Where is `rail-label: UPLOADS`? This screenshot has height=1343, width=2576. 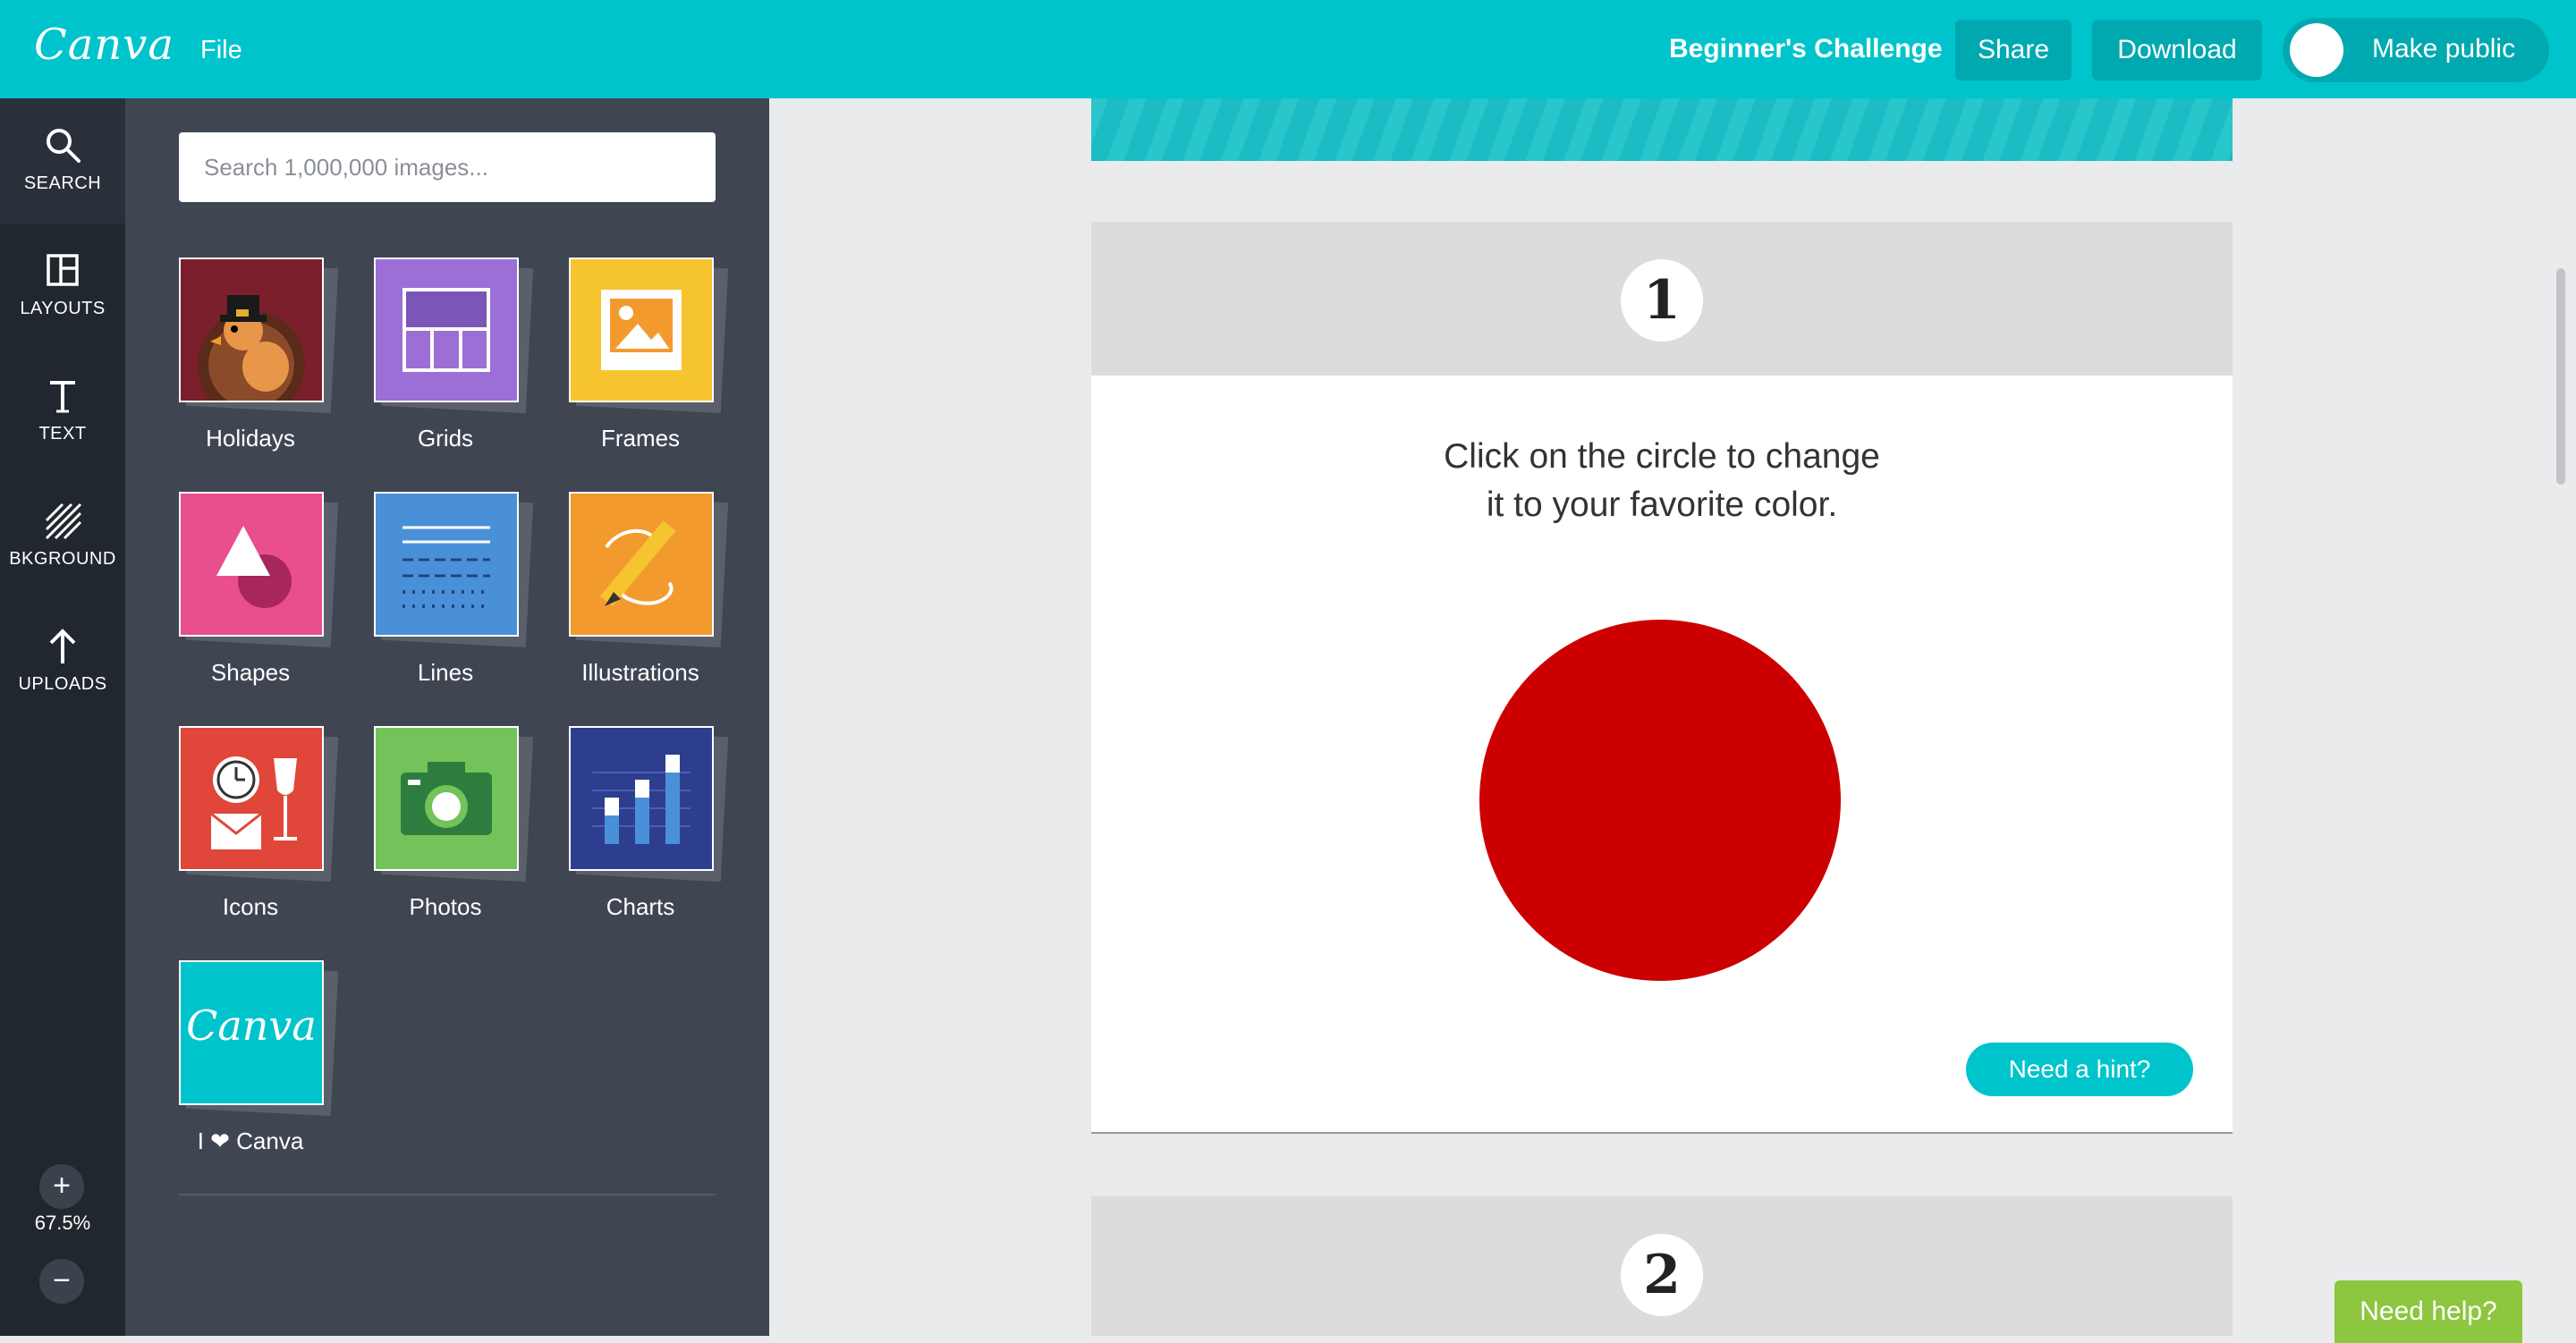 rail-label: UPLOADS is located at coordinates (62, 684).